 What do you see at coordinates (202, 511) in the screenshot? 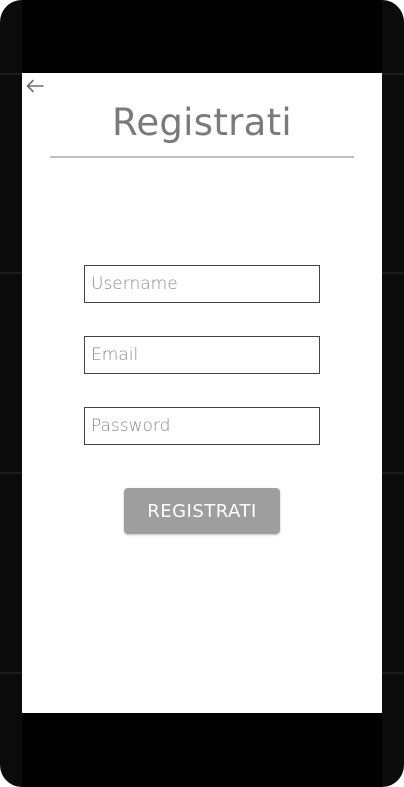
I see `register-button: REGISTRATI` at bounding box center [202, 511].